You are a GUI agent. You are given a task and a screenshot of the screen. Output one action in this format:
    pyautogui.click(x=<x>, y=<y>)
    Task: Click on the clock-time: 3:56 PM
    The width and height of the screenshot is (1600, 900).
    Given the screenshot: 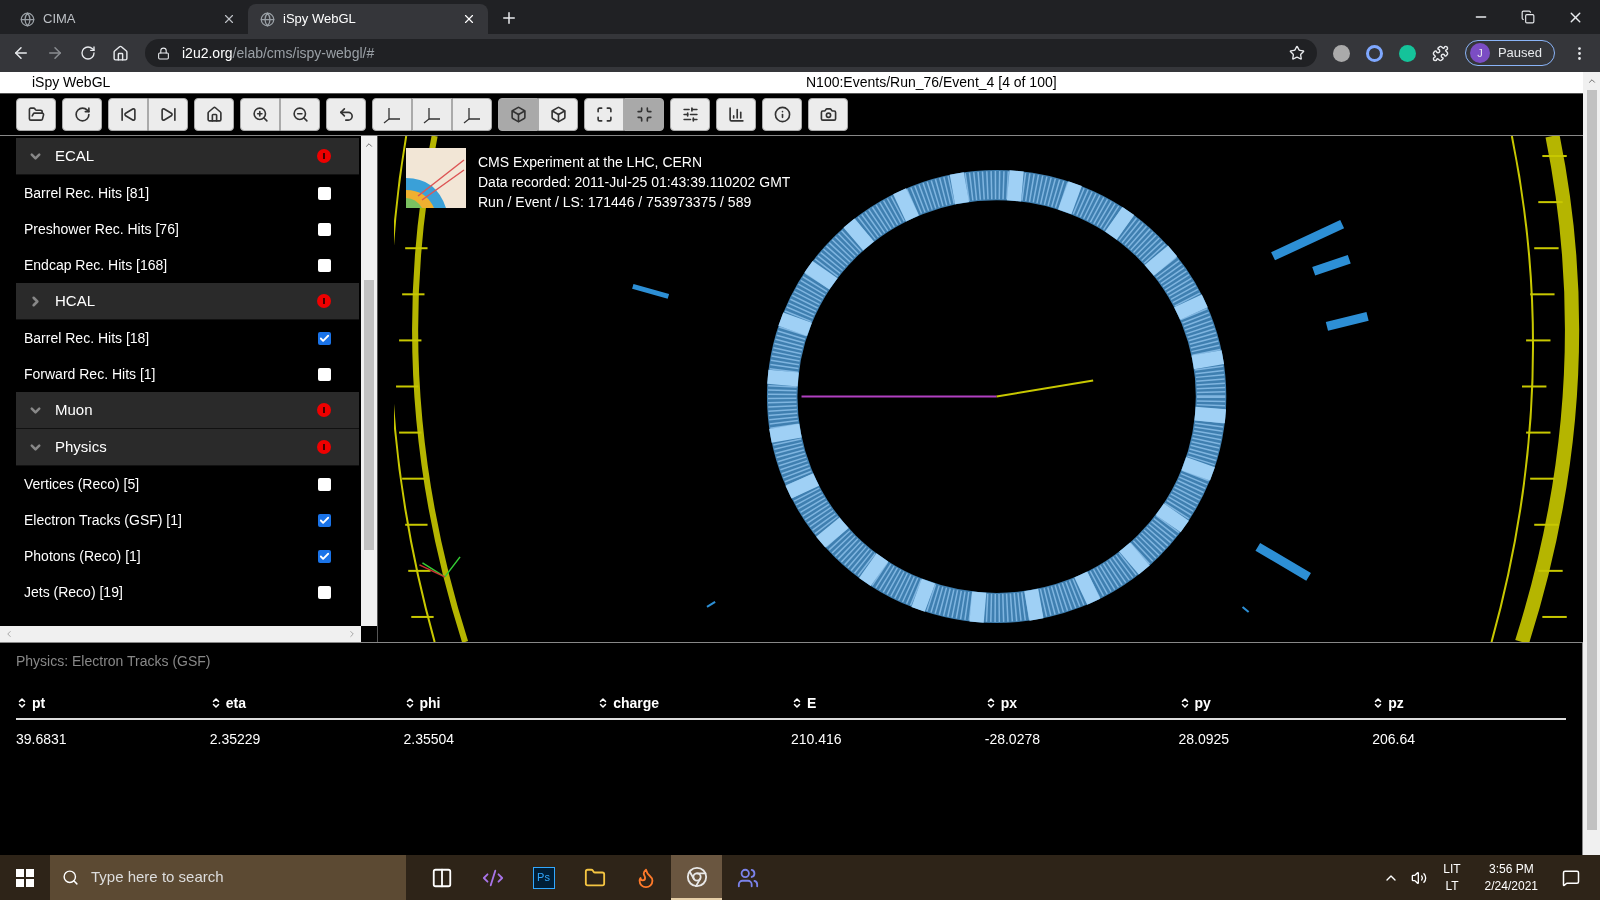 What is the action you would take?
    pyautogui.click(x=1511, y=869)
    